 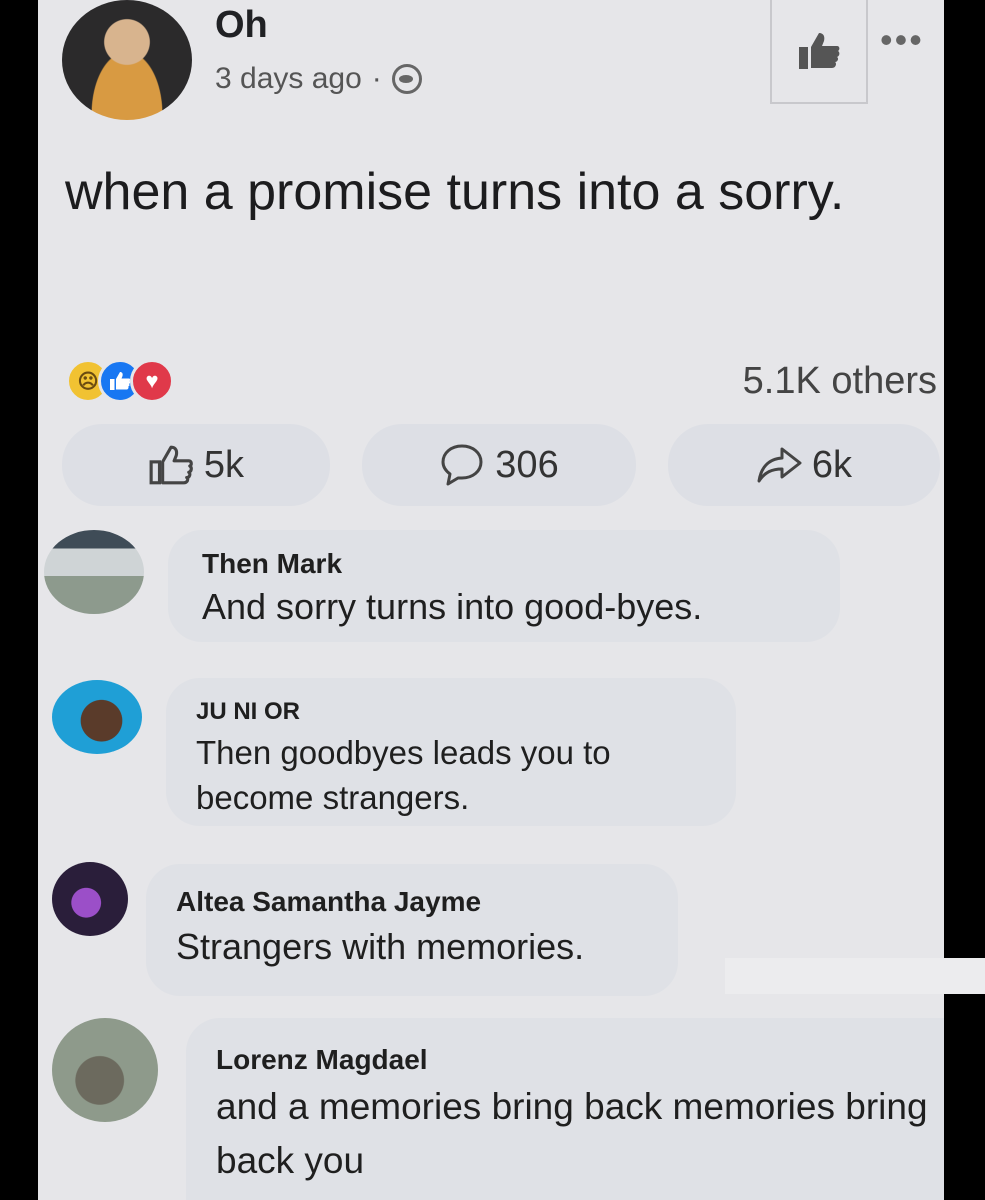 What do you see at coordinates (832, 464) in the screenshot?
I see `share-count: 6k` at bounding box center [832, 464].